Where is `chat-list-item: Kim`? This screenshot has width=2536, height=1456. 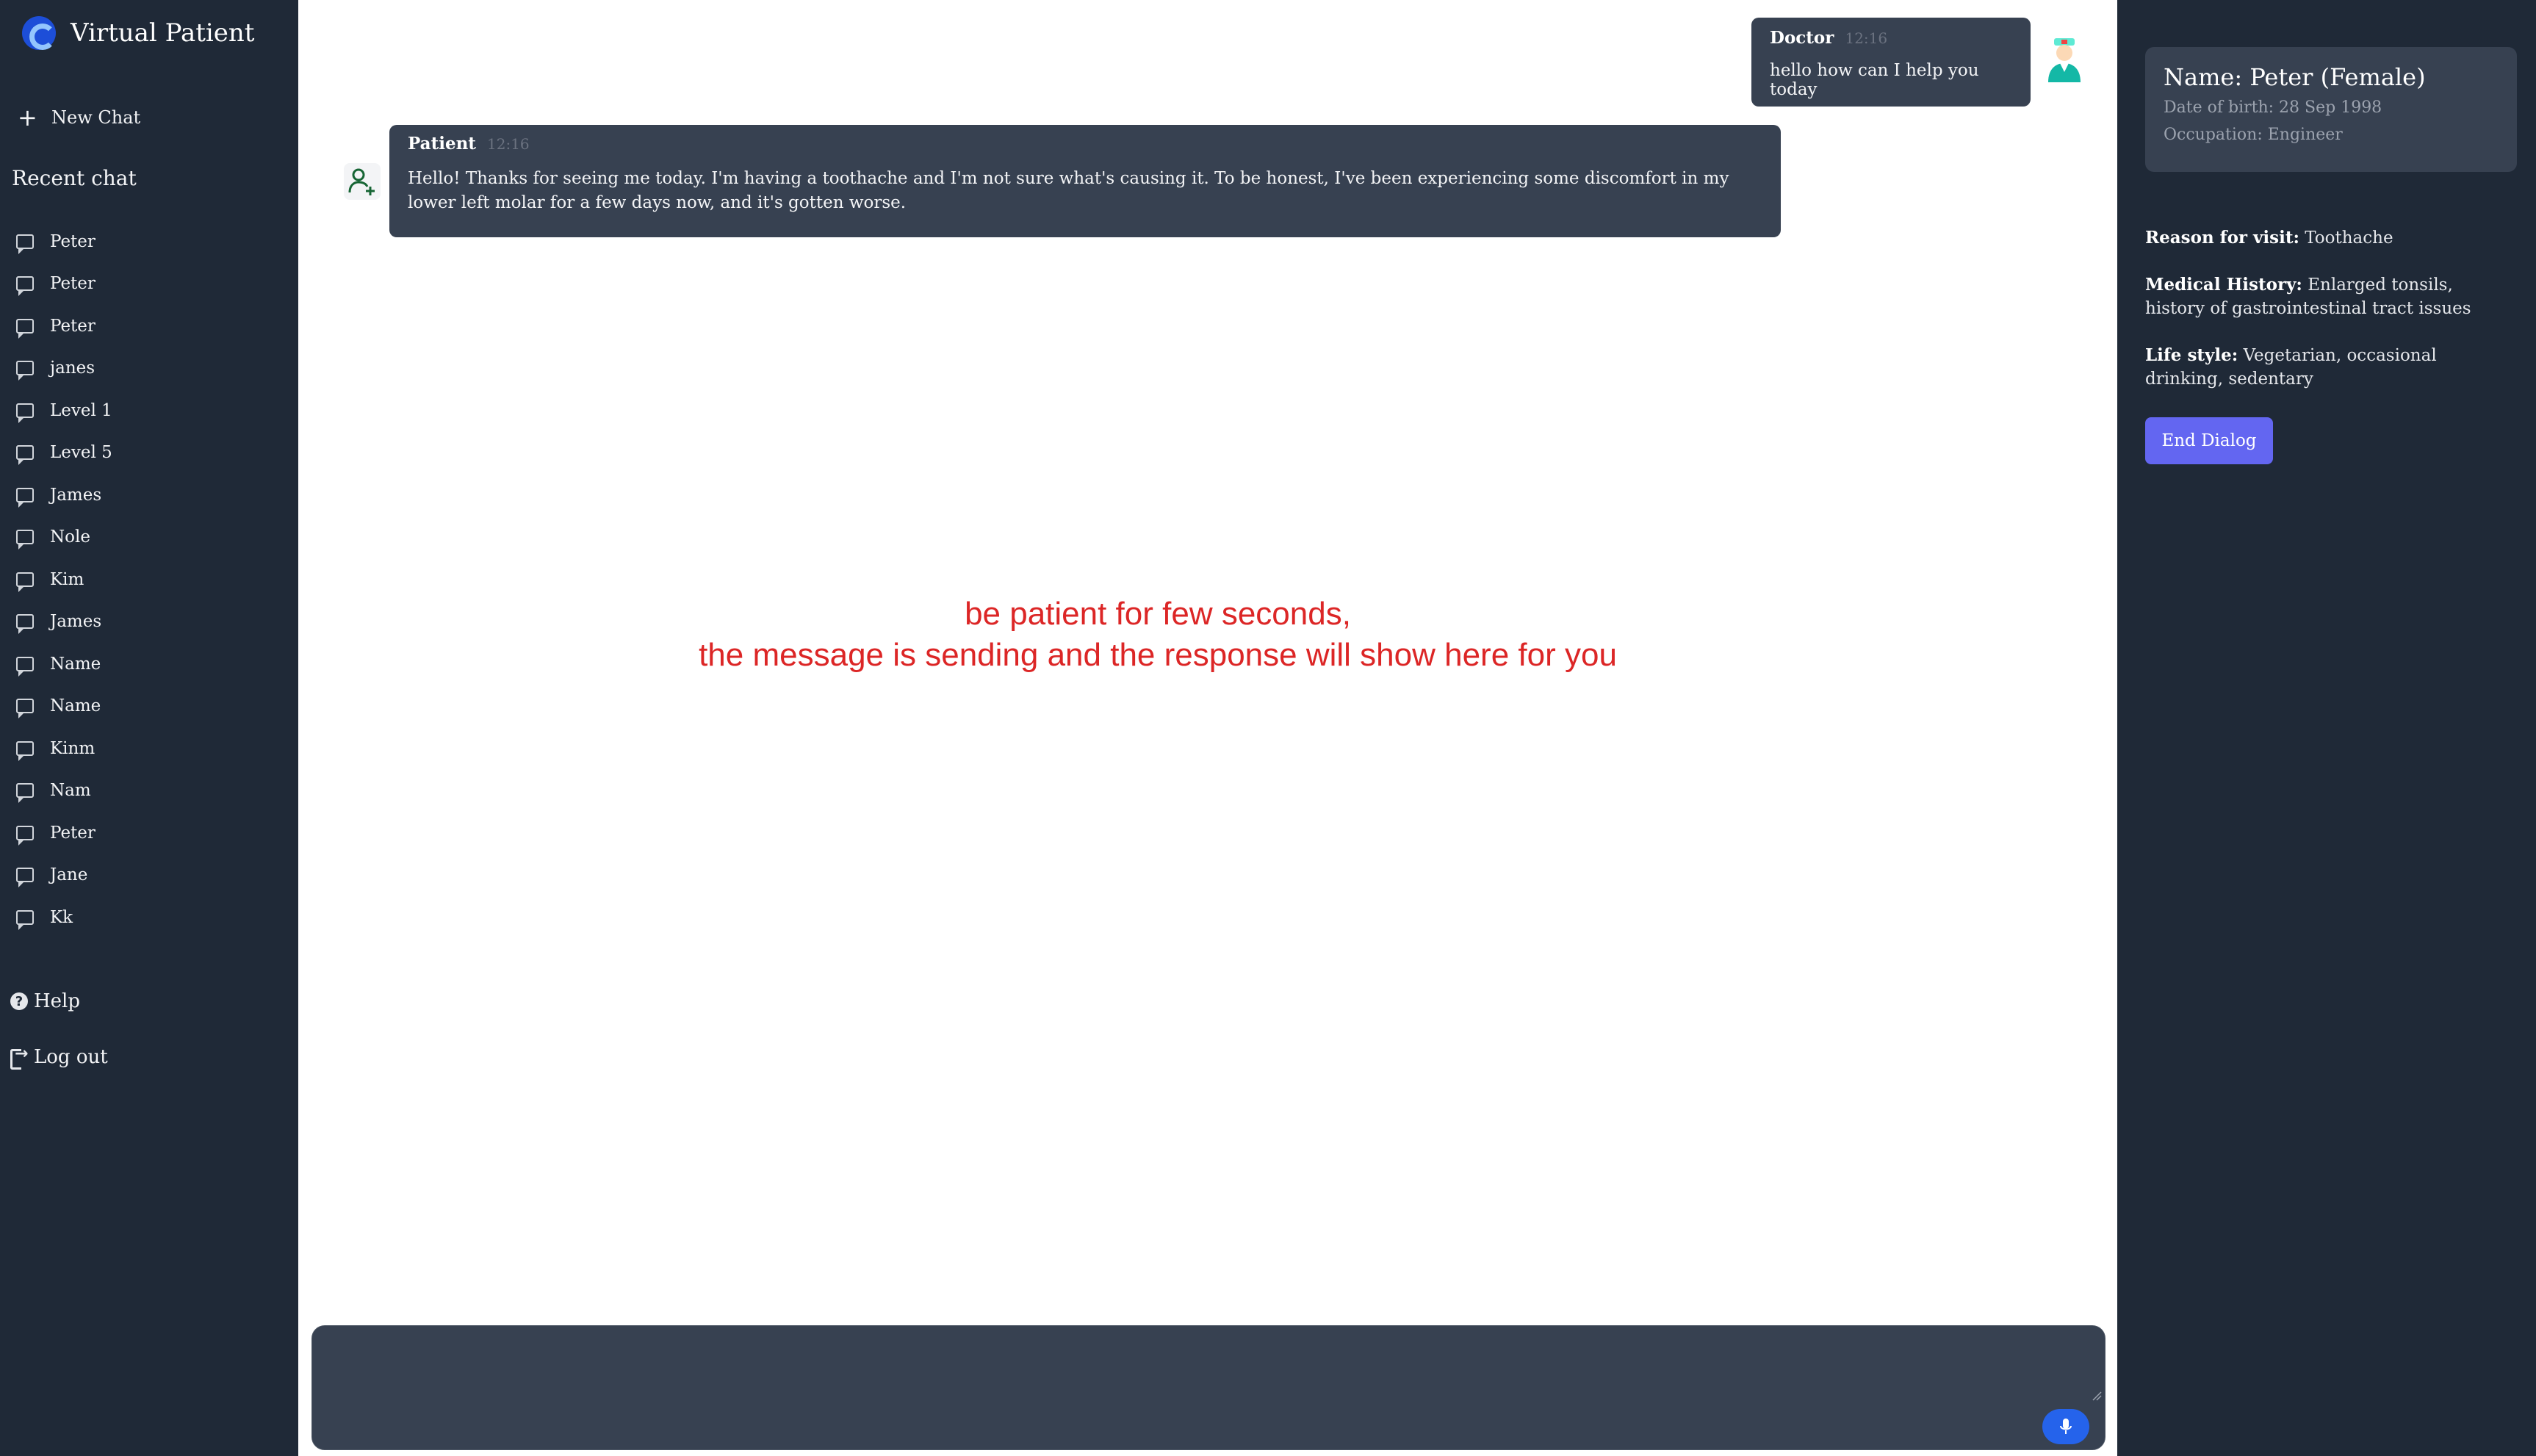
chat-list-item: Kim is located at coordinates (149, 579).